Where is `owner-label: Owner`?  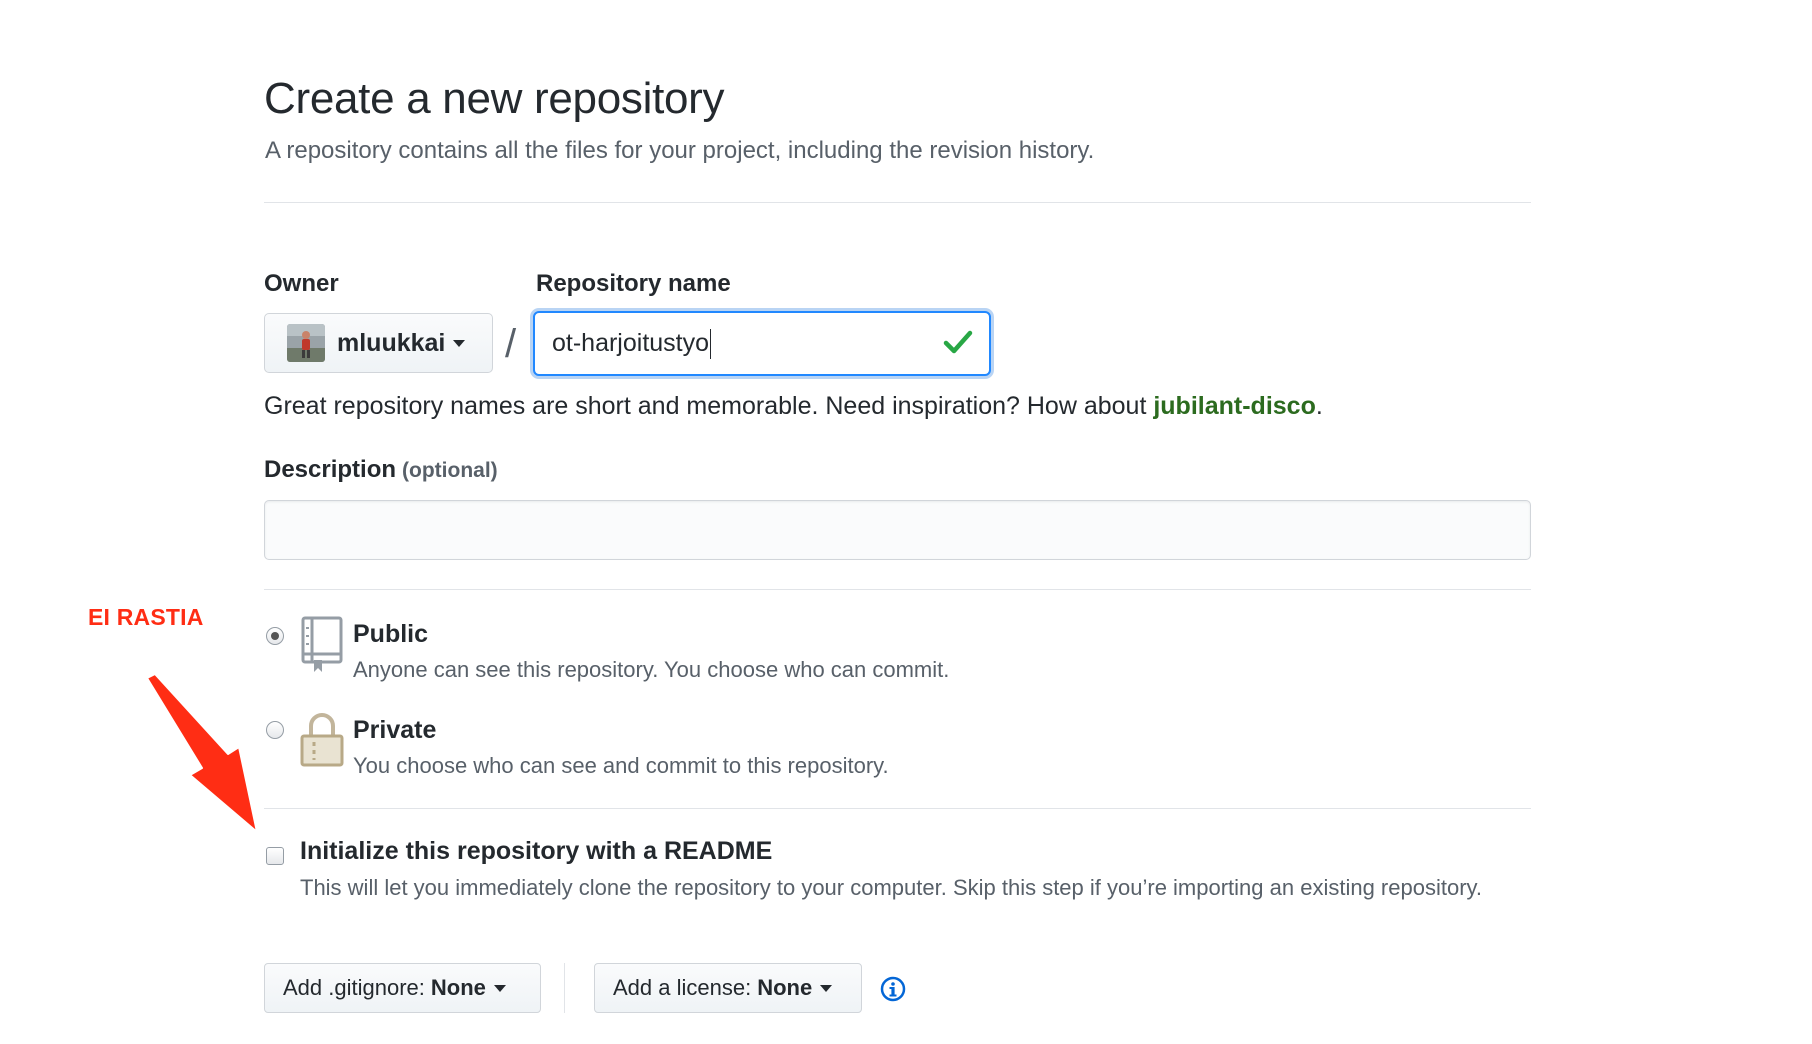
owner-label: Owner is located at coordinates (301, 283).